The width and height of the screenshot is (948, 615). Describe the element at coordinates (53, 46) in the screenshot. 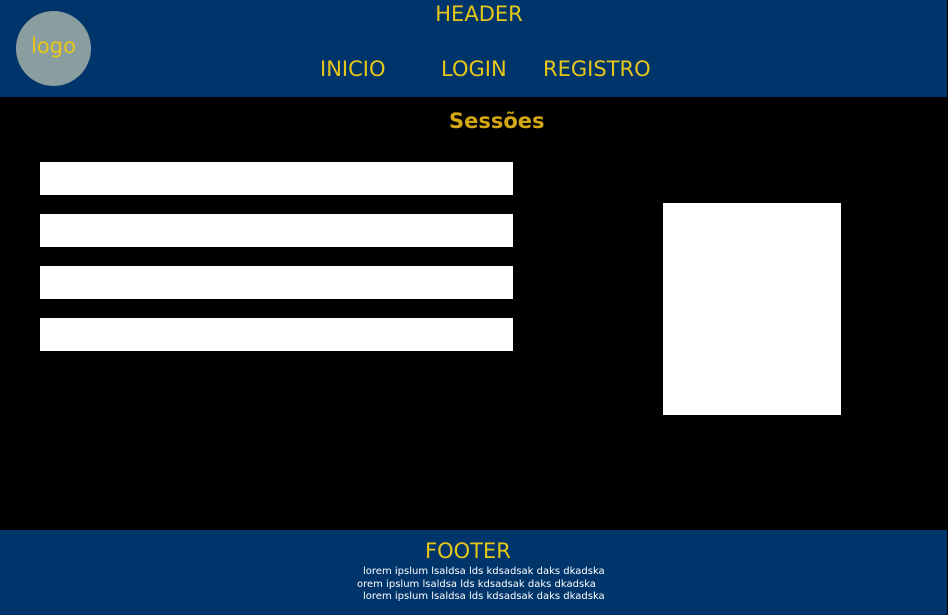

I see `logo-text: logo` at that location.